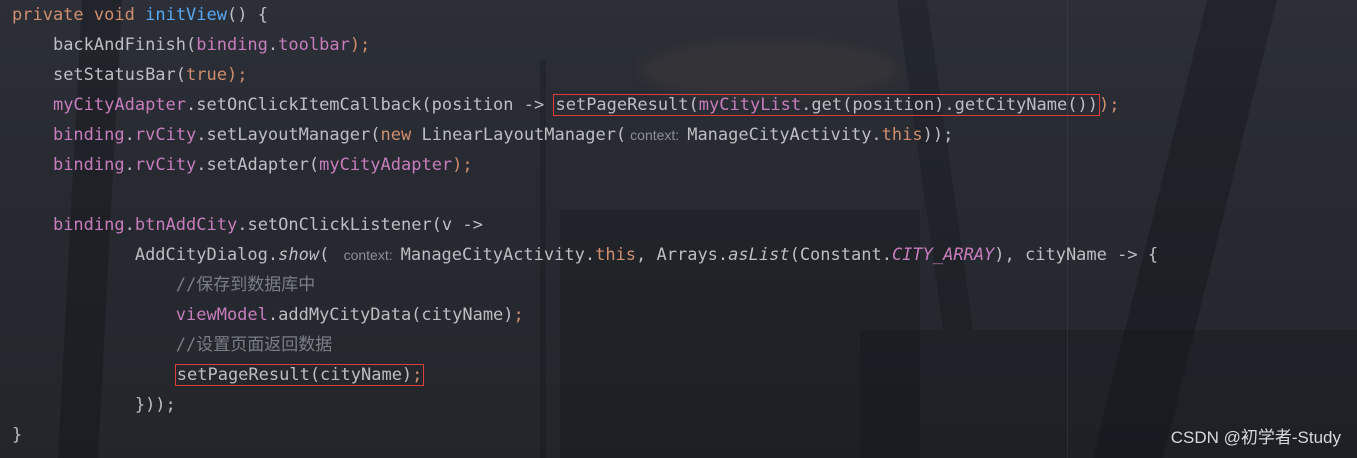 The height and width of the screenshot is (458, 1357). What do you see at coordinates (258, 165) in the screenshot?
I see `code-text: .setAdapter(` at bounding box center [258, 165].